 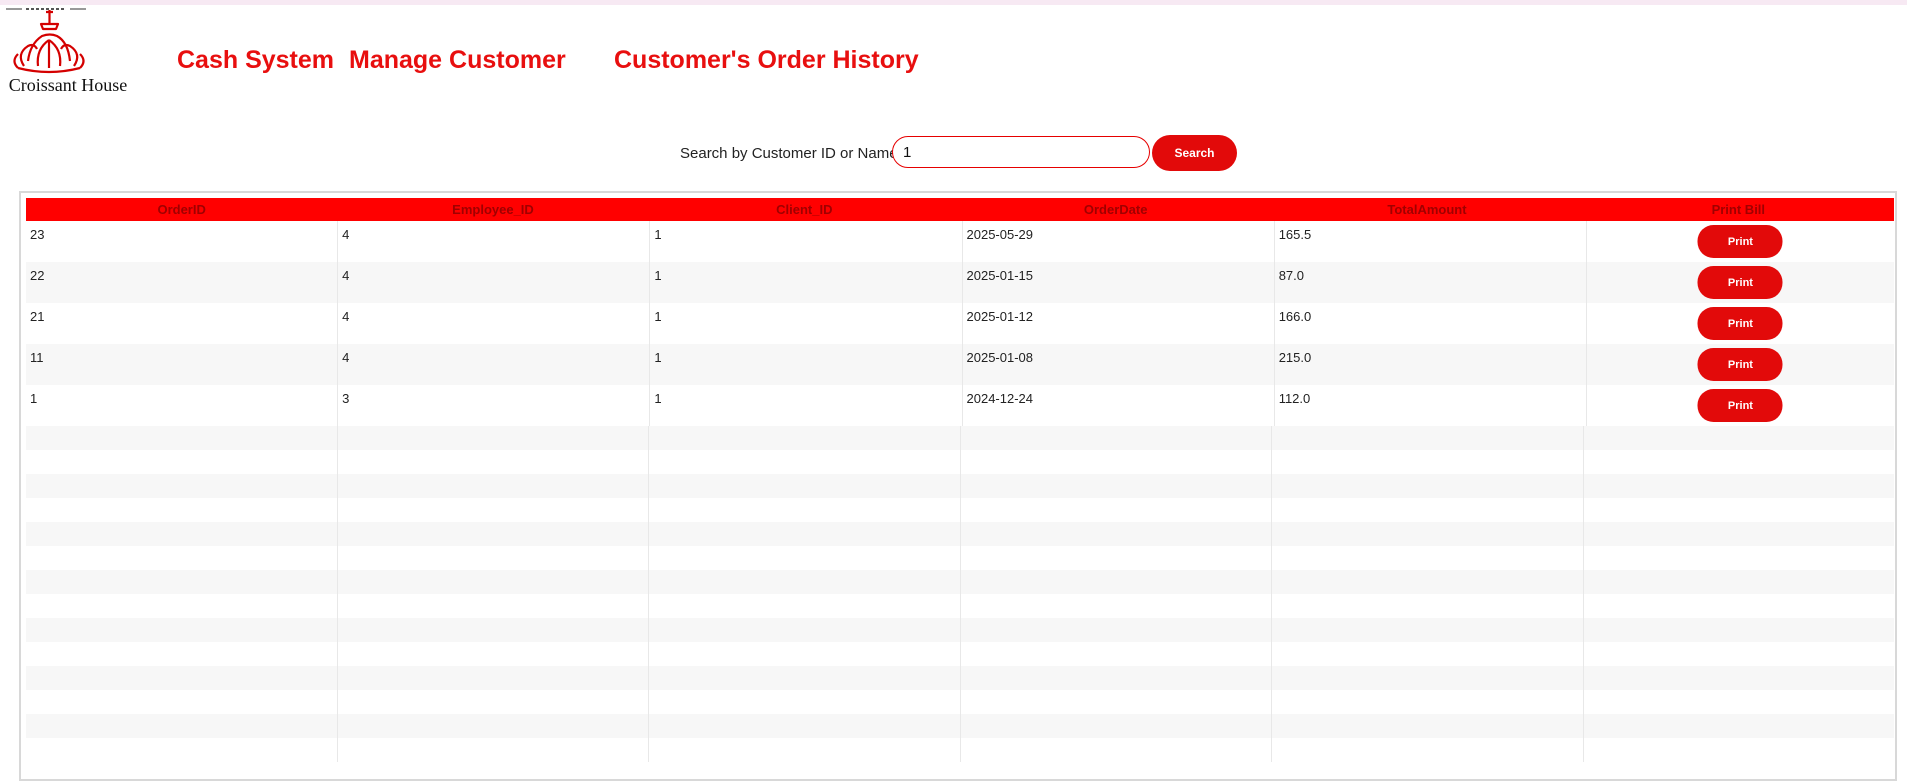 What do you see at coordinates (1426, 209) in the screenshot?
I see `column-header-total-amount: TotalAmount` at bounding box center [1426, 209].